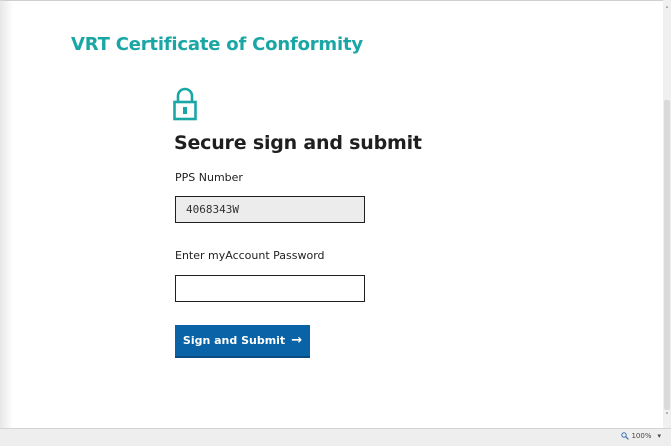  I want to click on scroll-down-icon: ˅, so click(667, 416).